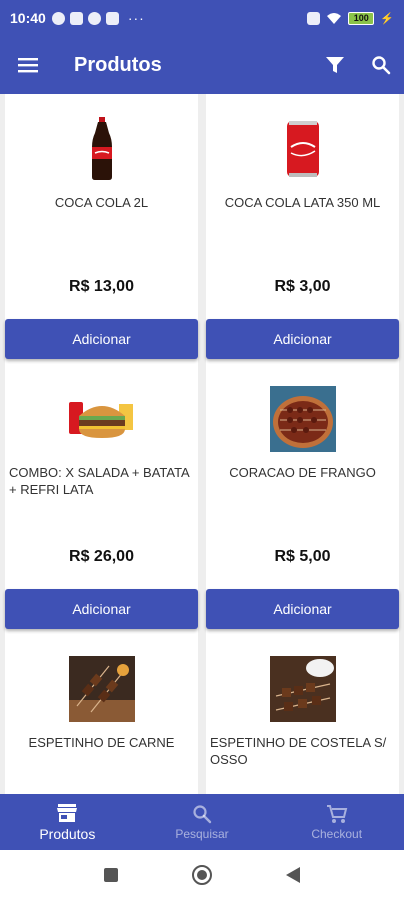  Describe the element at coordinates (99, 481) in the screenshot. I see `product-name: COMBO: X SALADA + BATATA + REFRI LATA` at that location.